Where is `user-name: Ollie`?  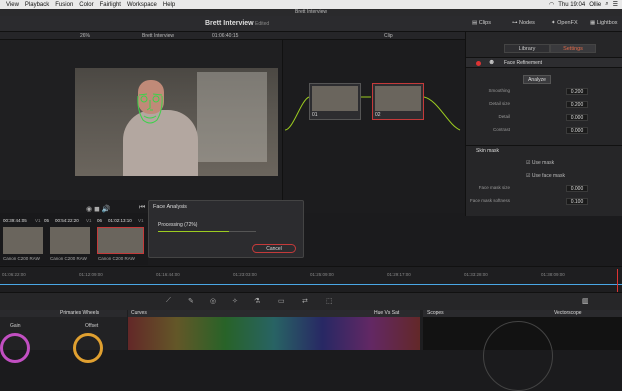 user-name: Ollie is located at coordinates (595, 5).